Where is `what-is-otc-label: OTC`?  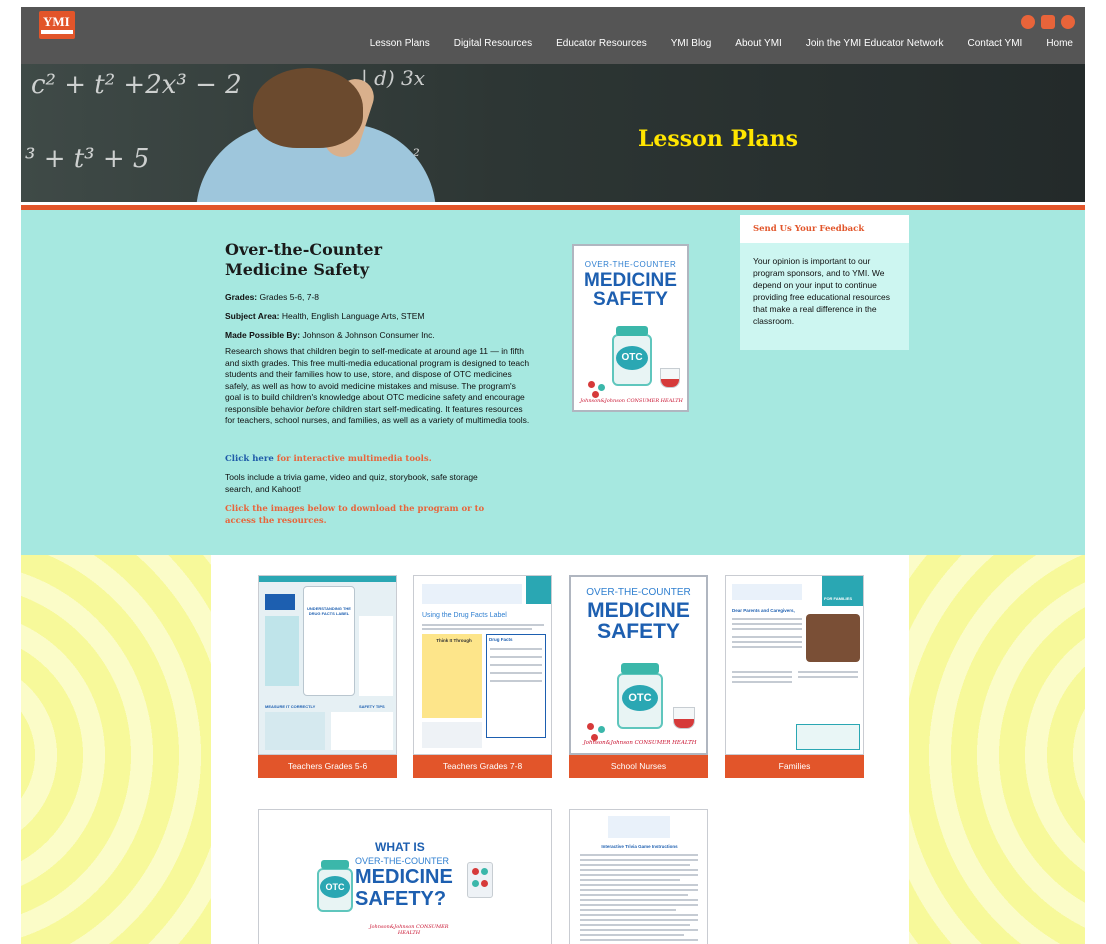 what-is-otc-label: OTC is located at coordinates (335, 887).